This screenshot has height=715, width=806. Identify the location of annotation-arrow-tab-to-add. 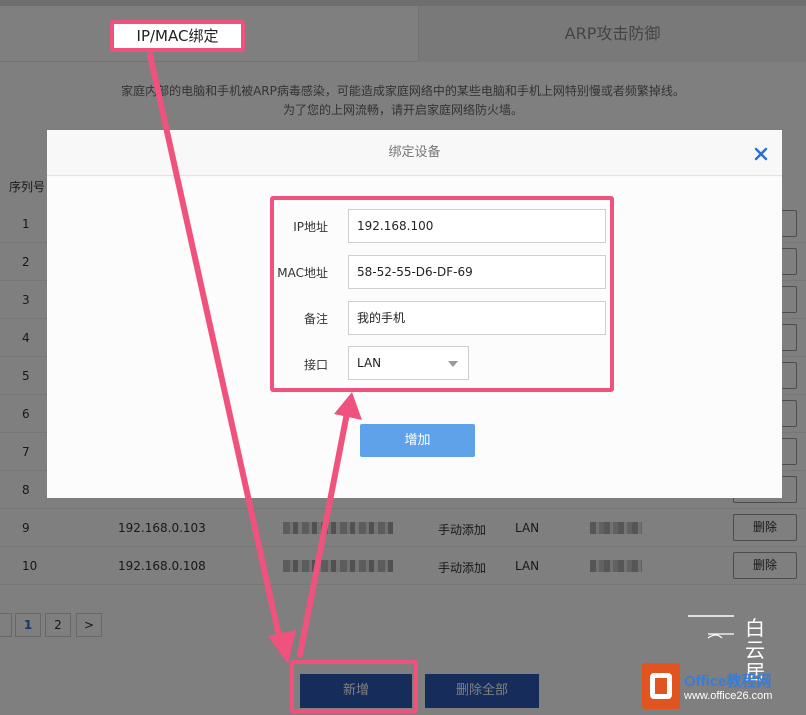
(216, 352).